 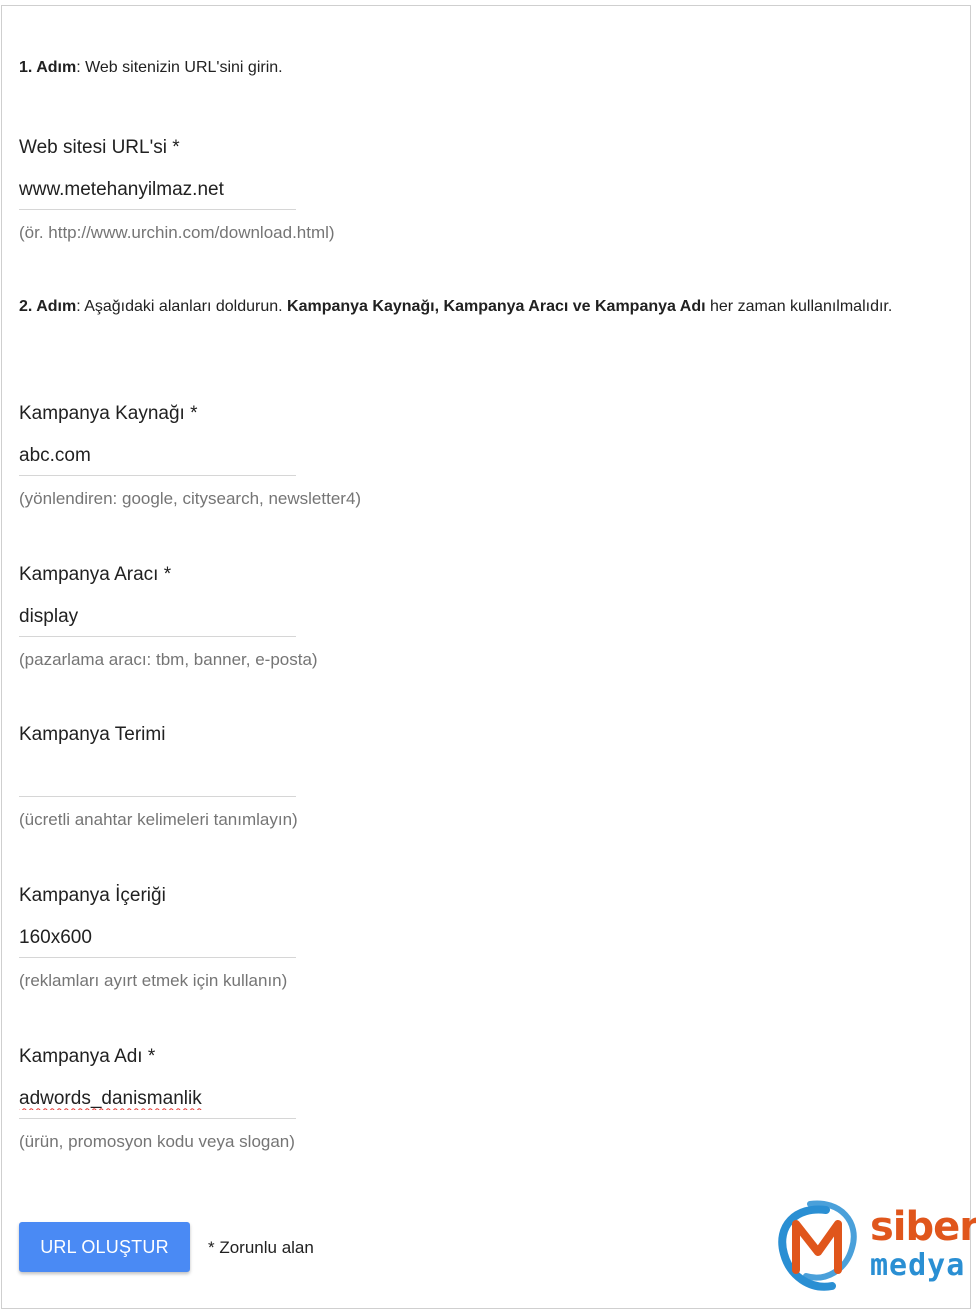 What do you see at coordinates (95, 574) in the screenshot?
I see `campaign-medium-label: Kampanya Aracı *` at bounding box center [95, 574].